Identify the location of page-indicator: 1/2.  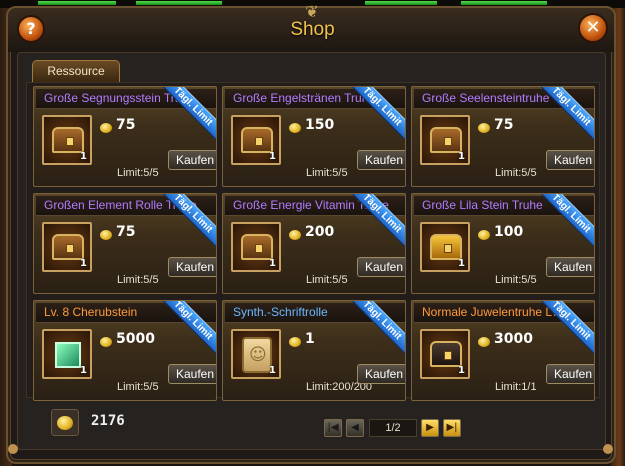
(393, 428).